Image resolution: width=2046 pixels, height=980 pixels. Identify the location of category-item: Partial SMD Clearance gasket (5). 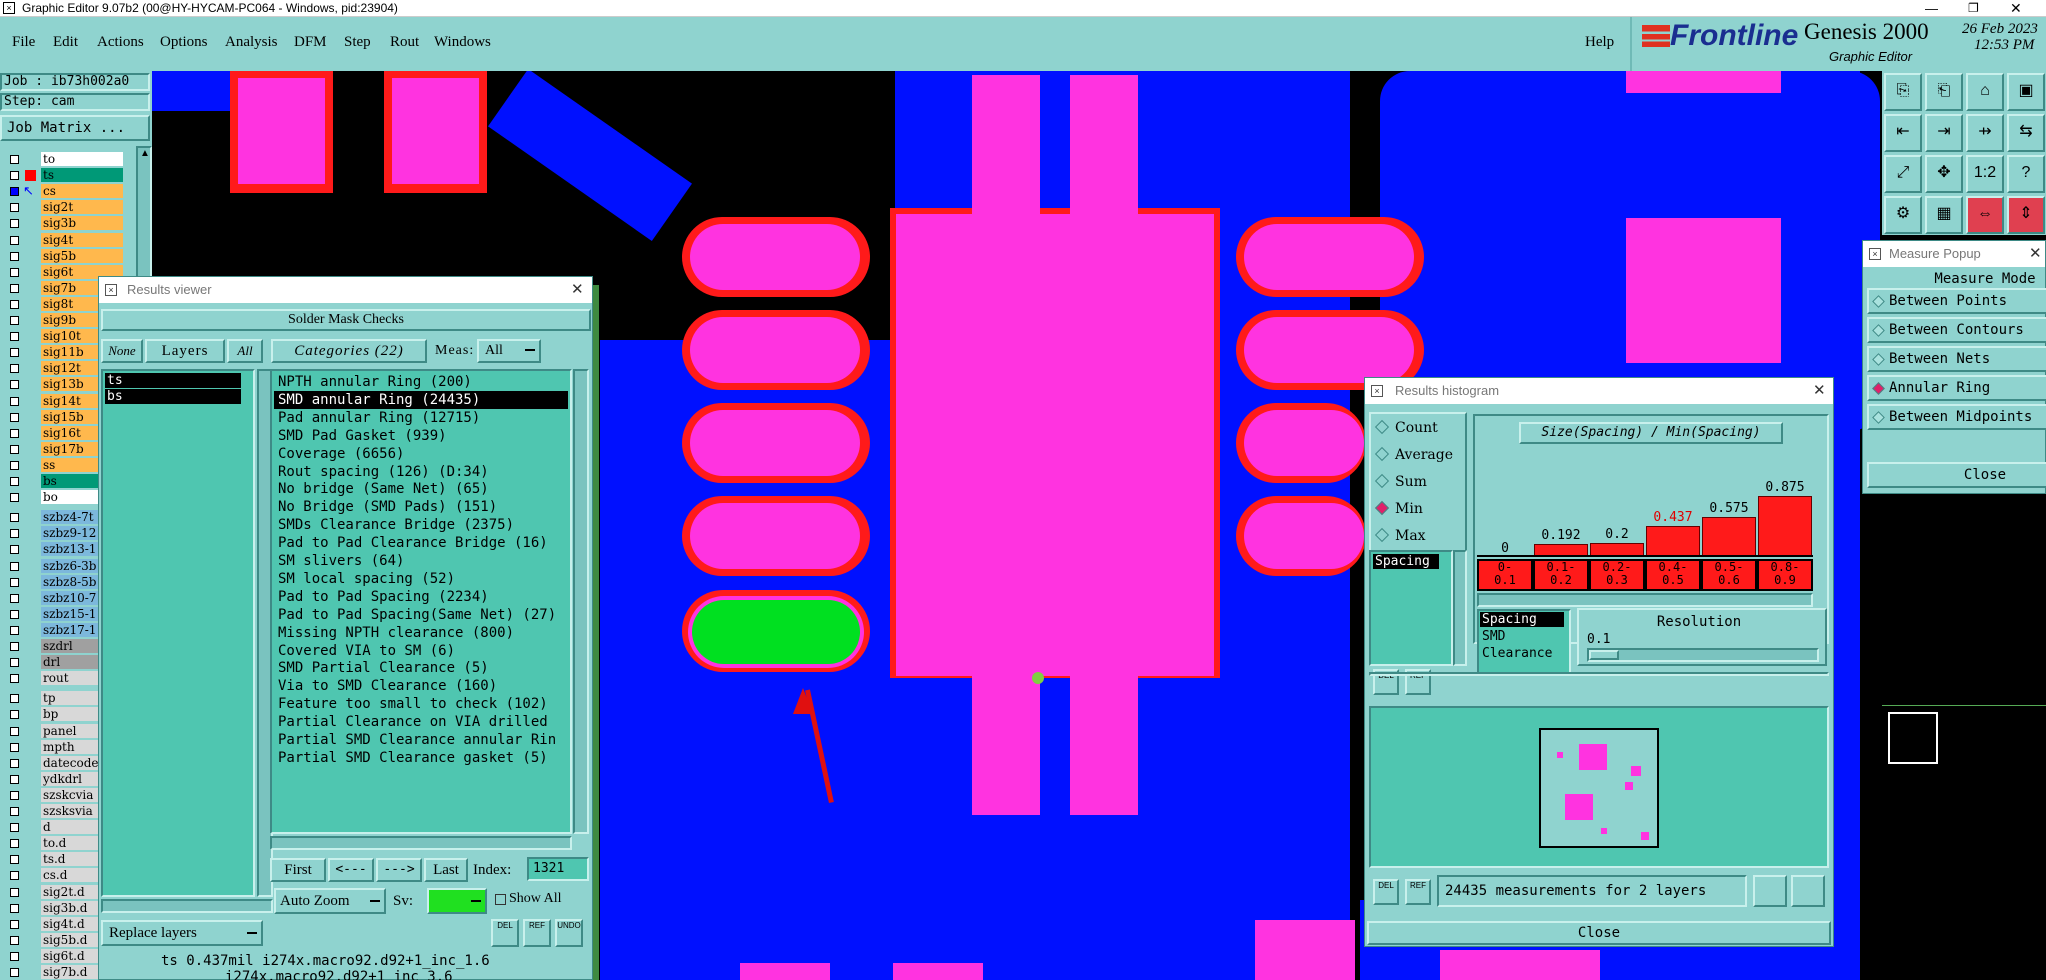
(413, 758).